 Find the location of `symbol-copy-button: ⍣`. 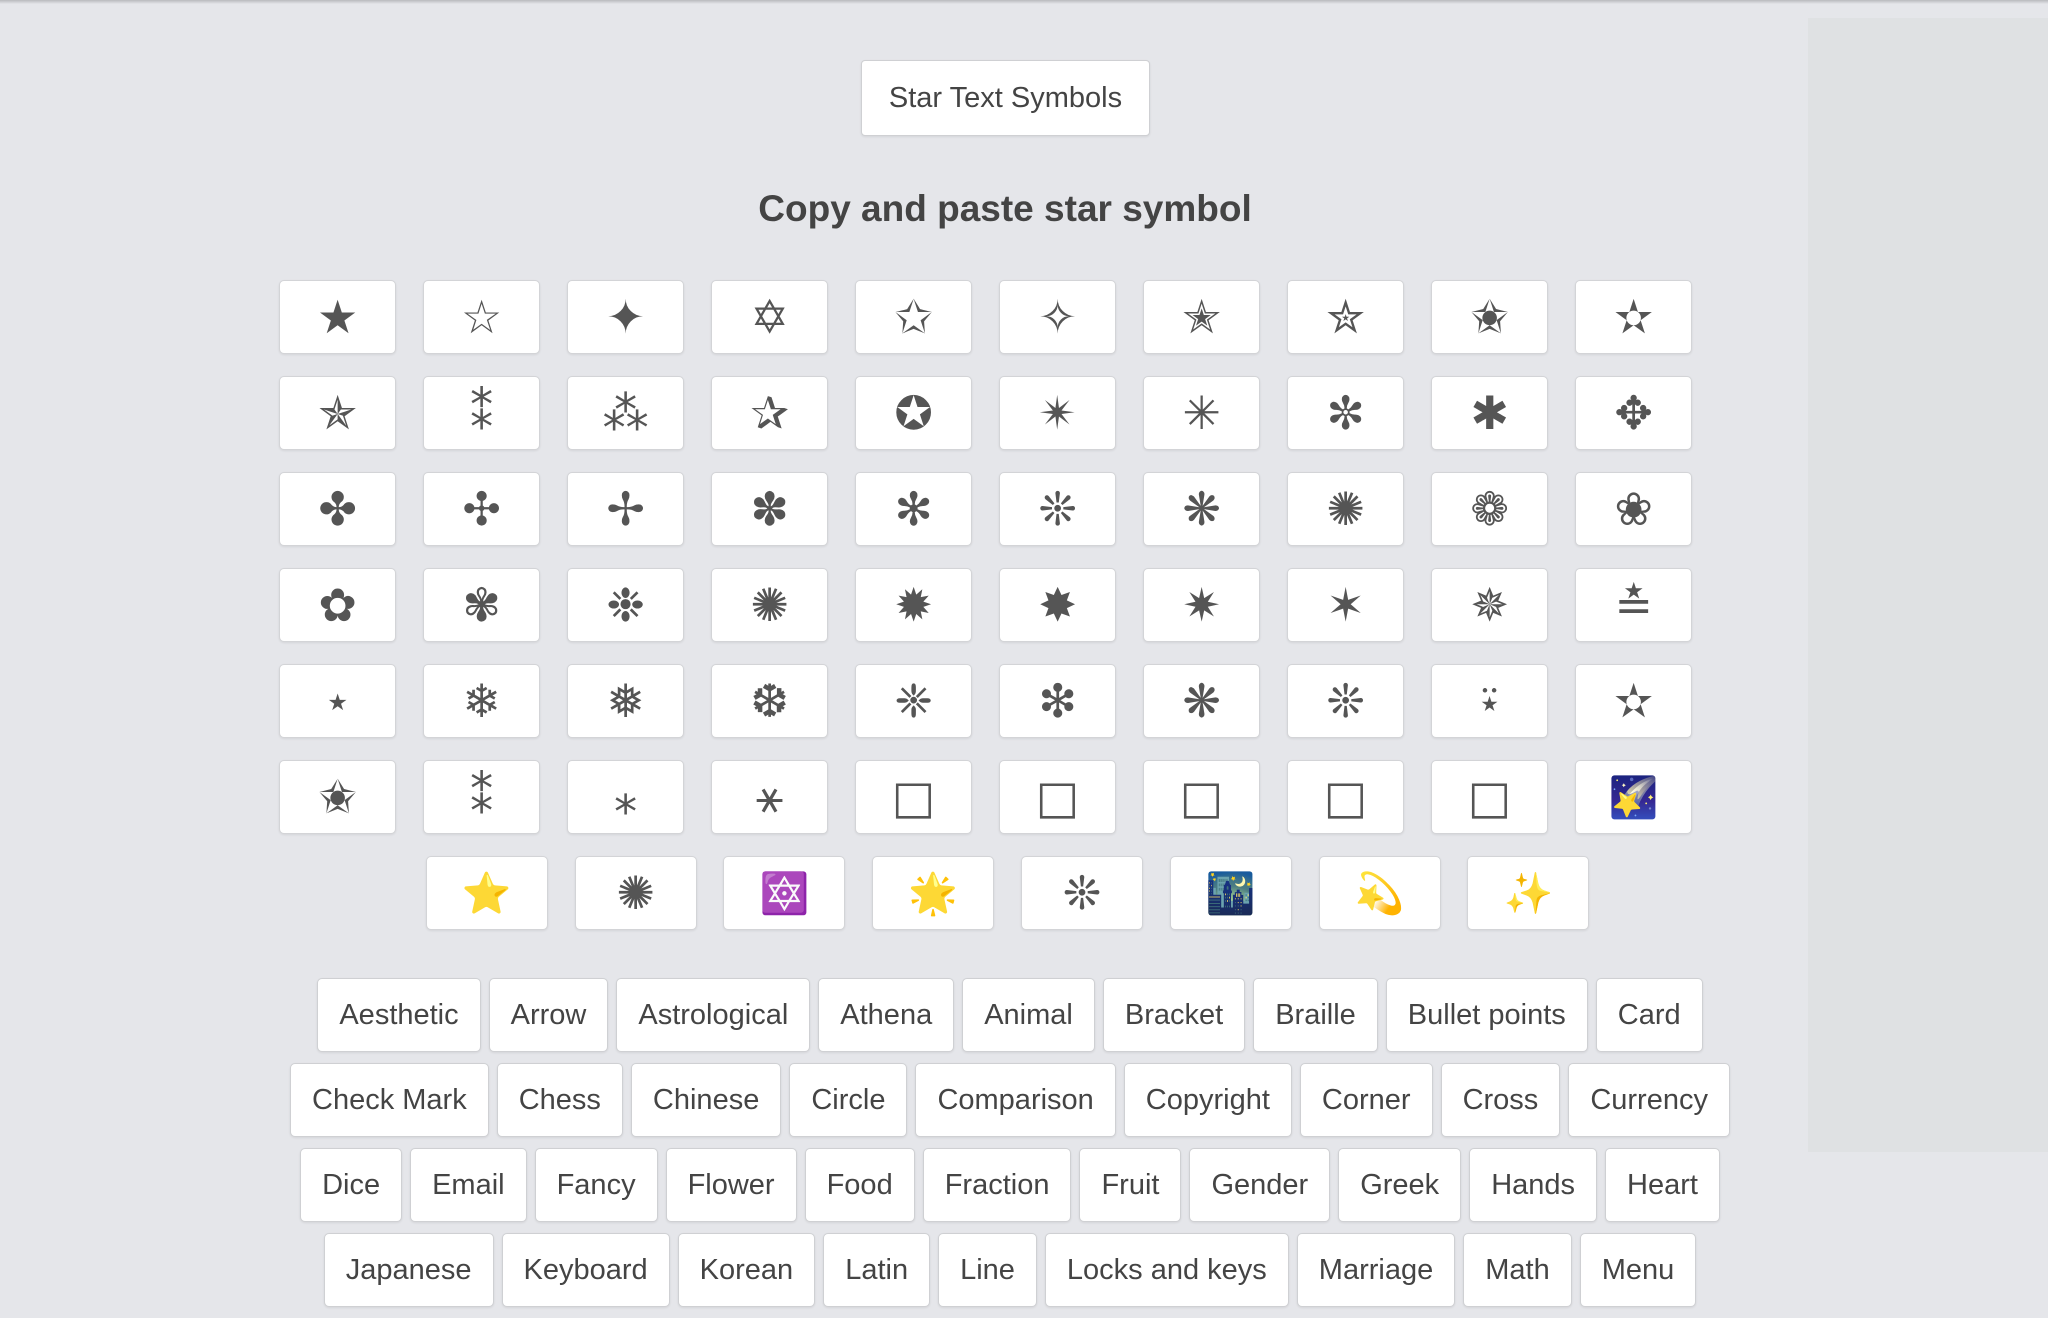

symbol-copy-button: ⍣ is located at coordinates (1490, 701).